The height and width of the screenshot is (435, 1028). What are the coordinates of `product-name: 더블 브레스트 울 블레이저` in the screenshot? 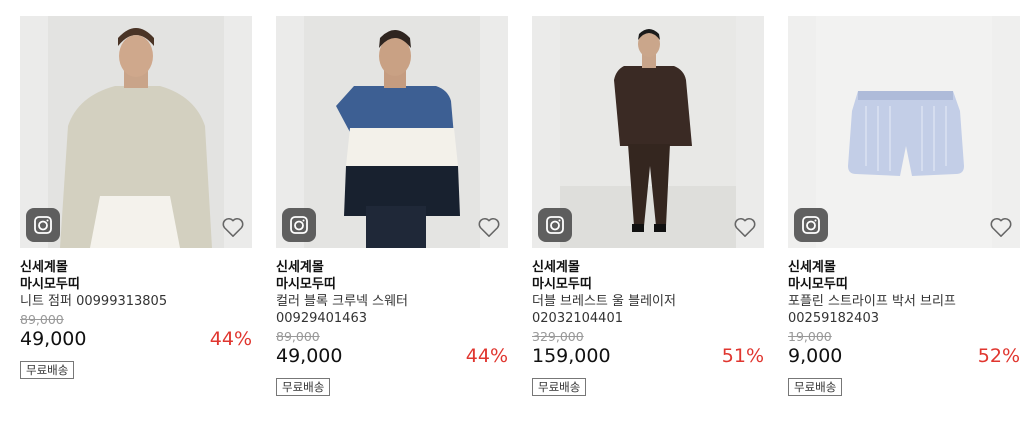 It's located at (648, 301).